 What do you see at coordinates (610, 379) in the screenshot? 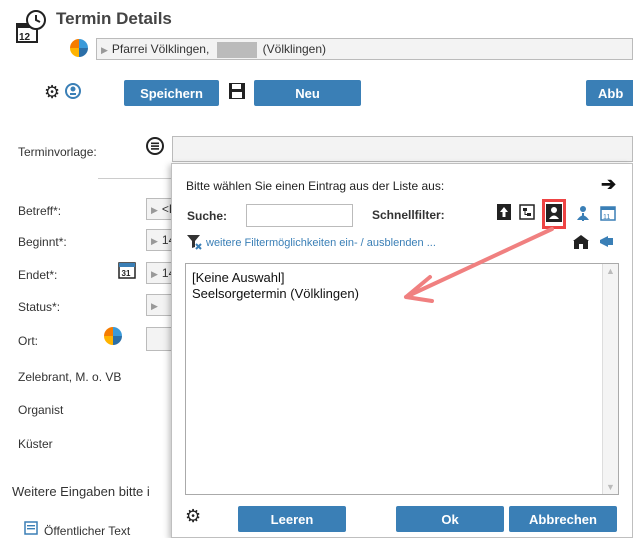
I see `scrollbar: ▲ ▼` at bounding box center [610, 379].